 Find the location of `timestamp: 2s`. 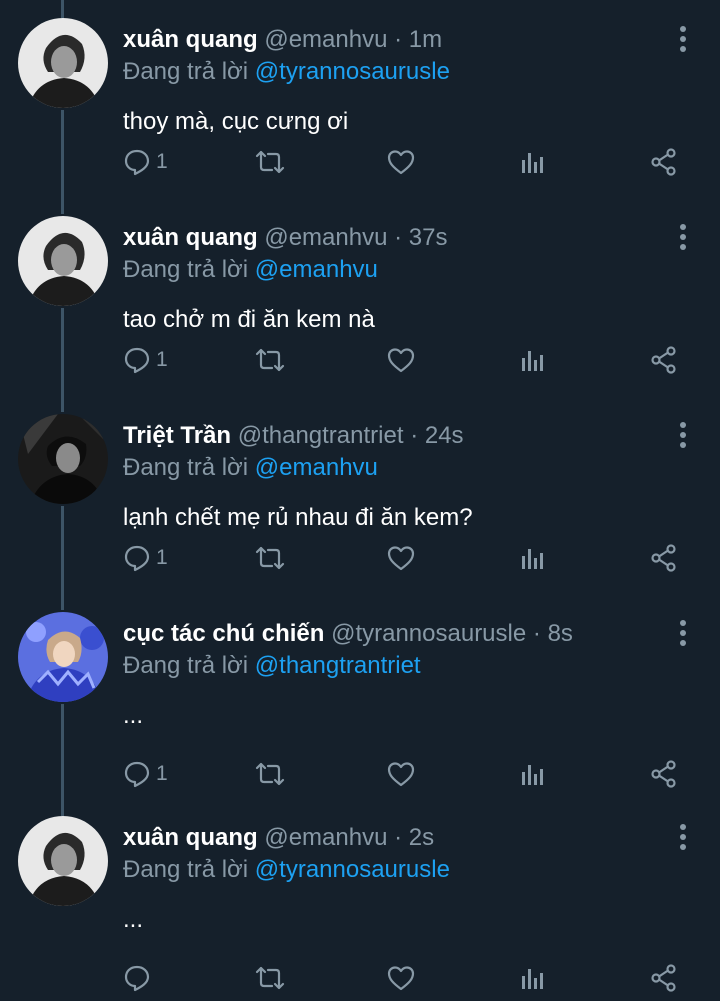

timestamp: 2s is located at coordinates (421, 837).